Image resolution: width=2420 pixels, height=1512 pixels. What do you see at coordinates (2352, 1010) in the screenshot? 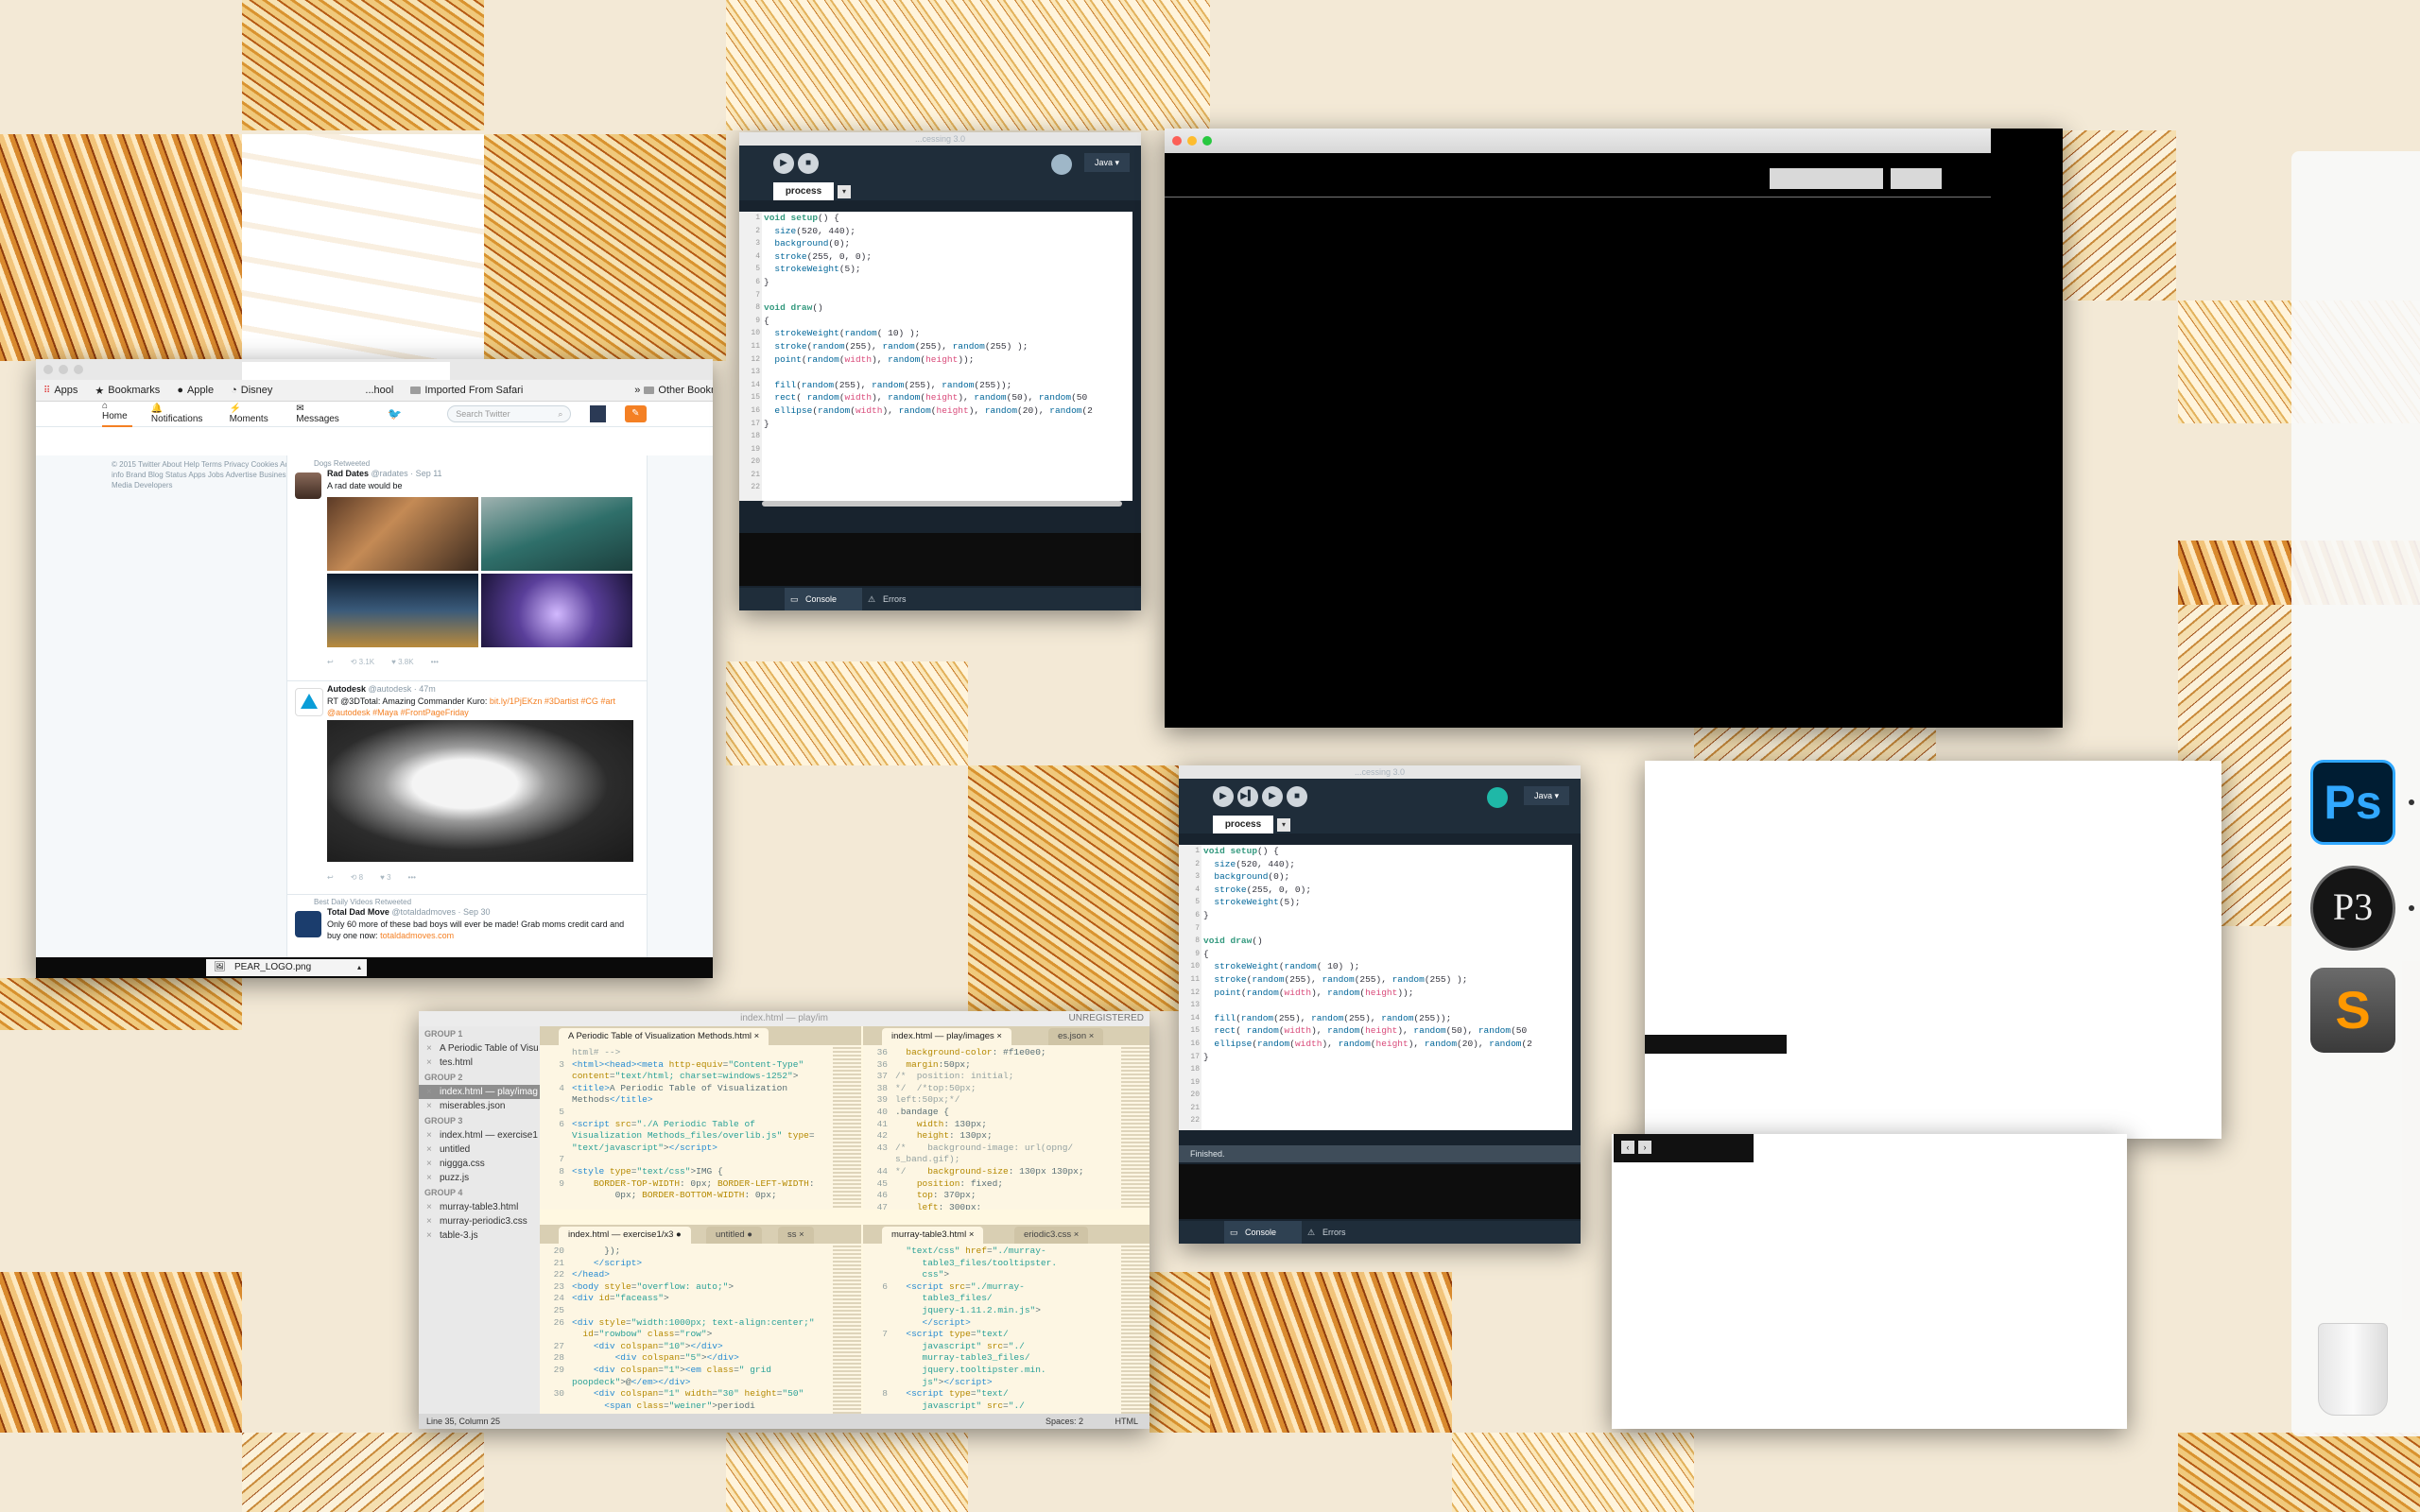
I see `sublime-text-icon: S` at bounding box center [2352, 1010].